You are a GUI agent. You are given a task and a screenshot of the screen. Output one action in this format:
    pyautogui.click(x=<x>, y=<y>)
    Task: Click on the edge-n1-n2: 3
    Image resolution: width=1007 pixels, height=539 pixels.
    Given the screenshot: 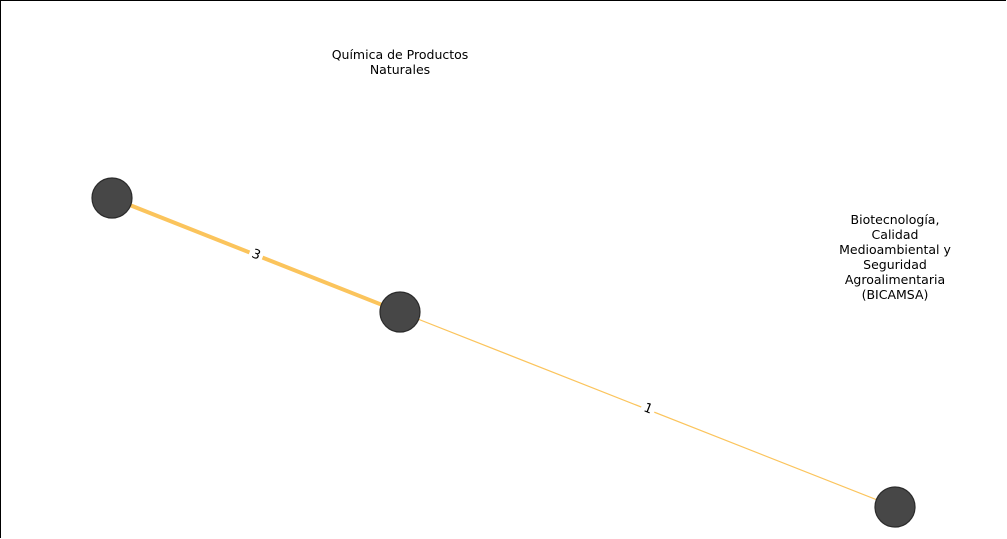 What is the action you would take?
    pyautogui.click(x=256, y=255)
    